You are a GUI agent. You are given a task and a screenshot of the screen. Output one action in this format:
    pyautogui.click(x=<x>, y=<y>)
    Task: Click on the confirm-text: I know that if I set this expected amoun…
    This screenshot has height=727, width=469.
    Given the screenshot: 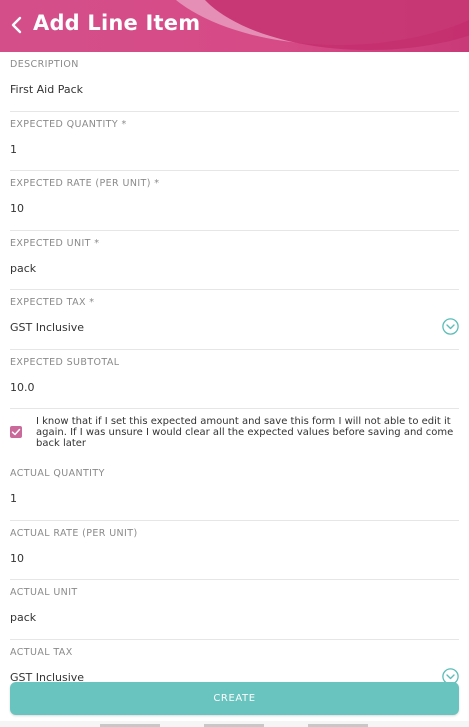 What is the action you would take?
    pyautogui.click(x=245, y=432)
    